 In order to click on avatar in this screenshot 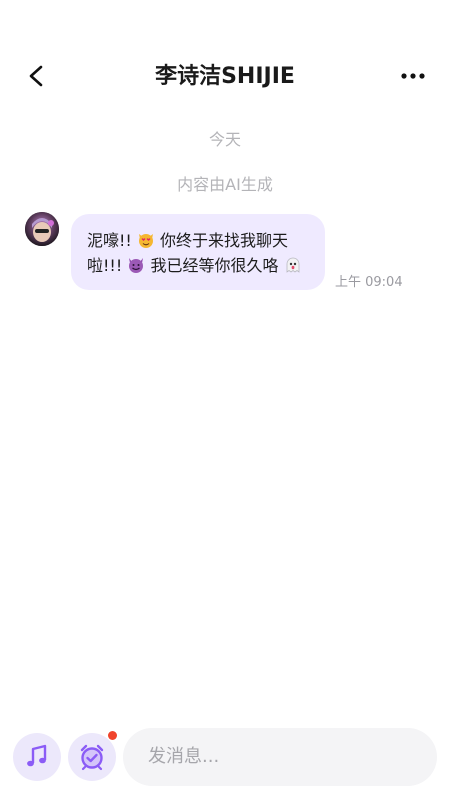, I will do `click(42, 229)`.